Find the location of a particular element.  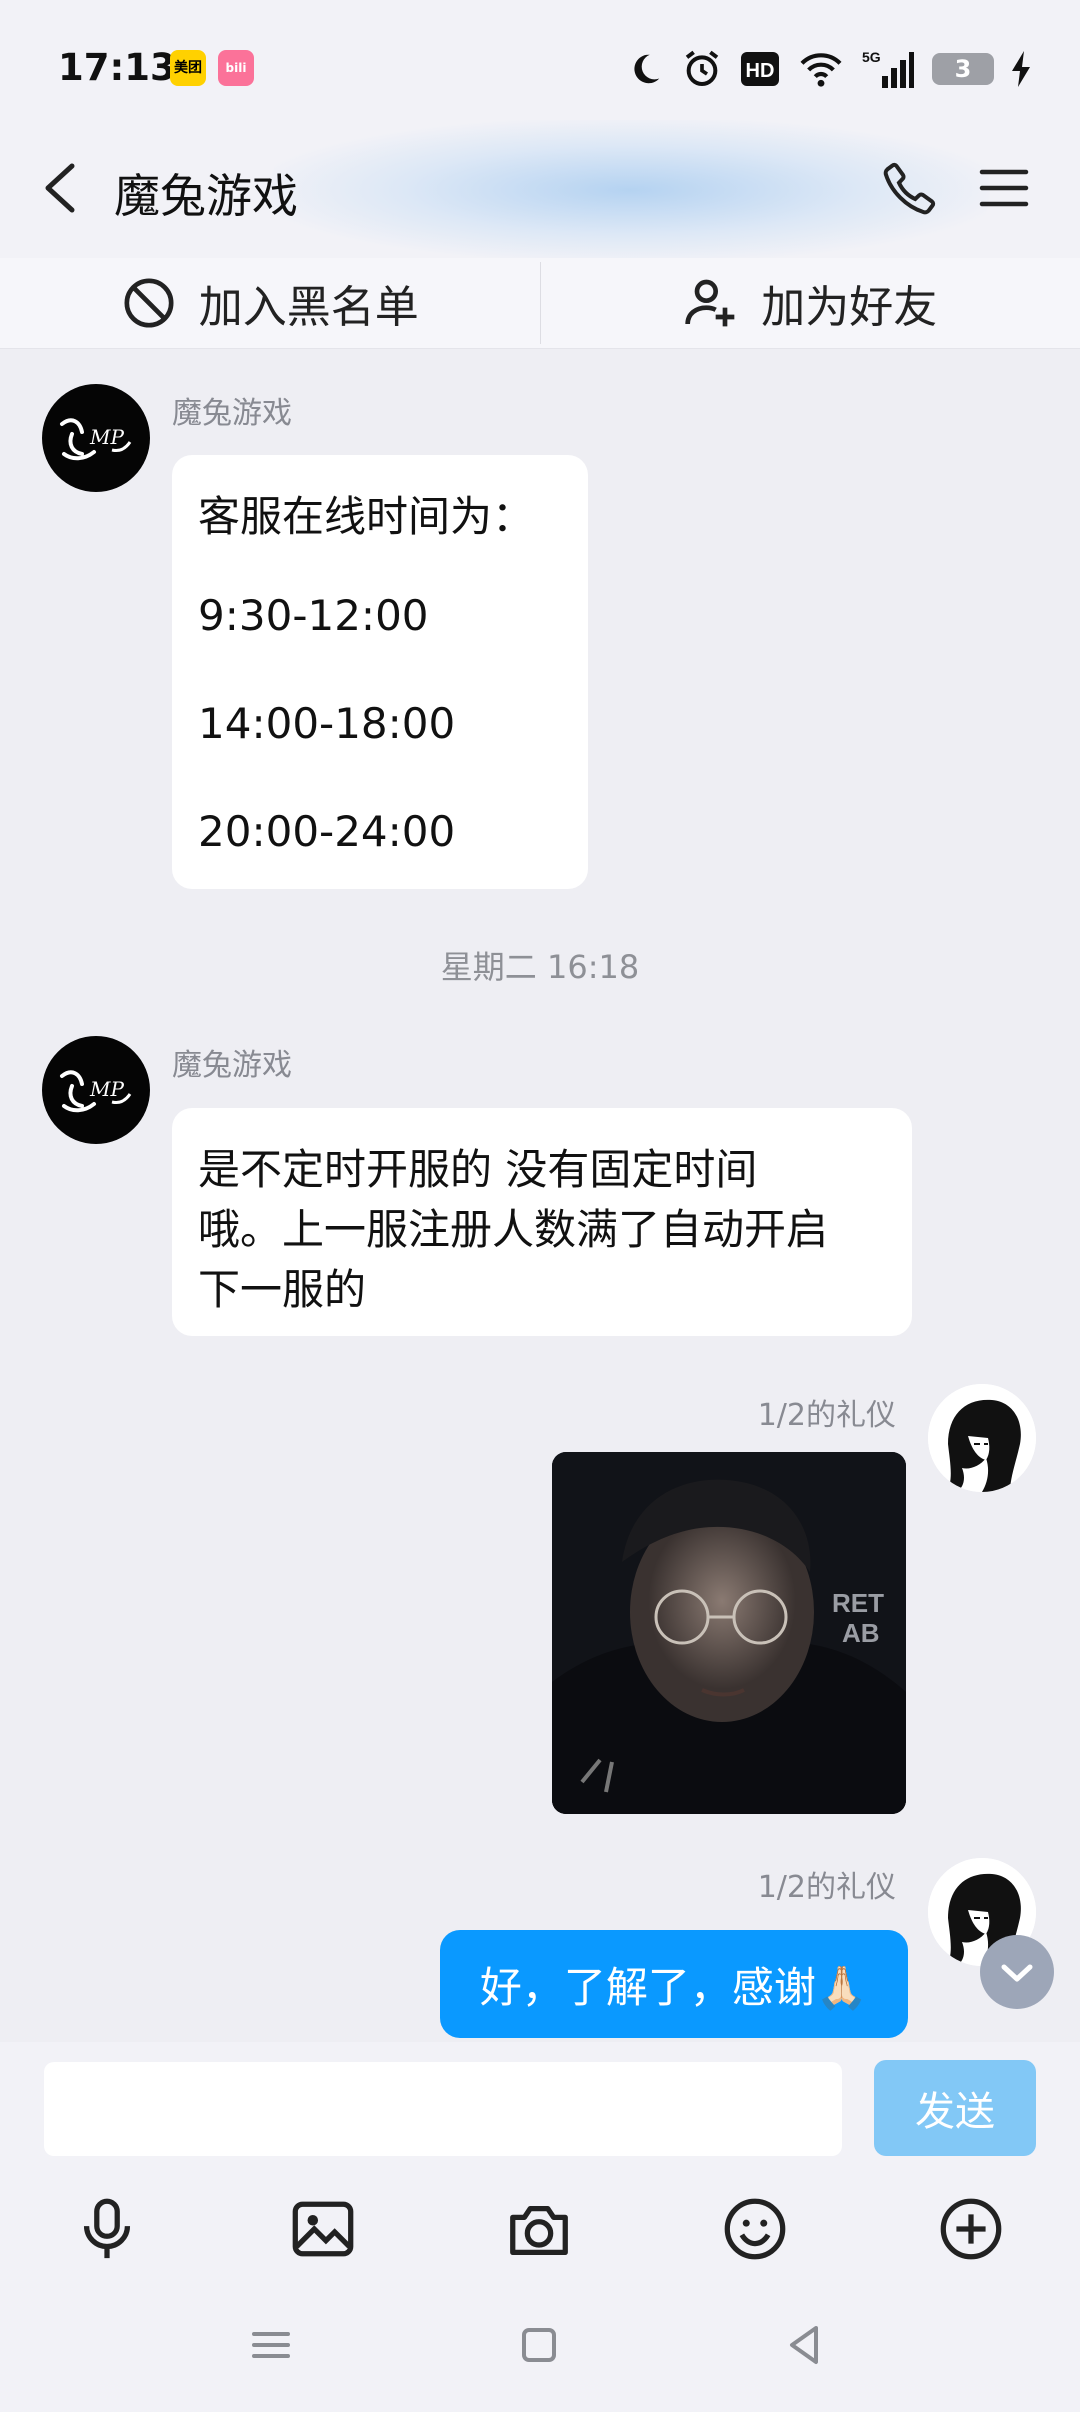

message-text: 14:00-18:00 is located at coordinates (327, 723).